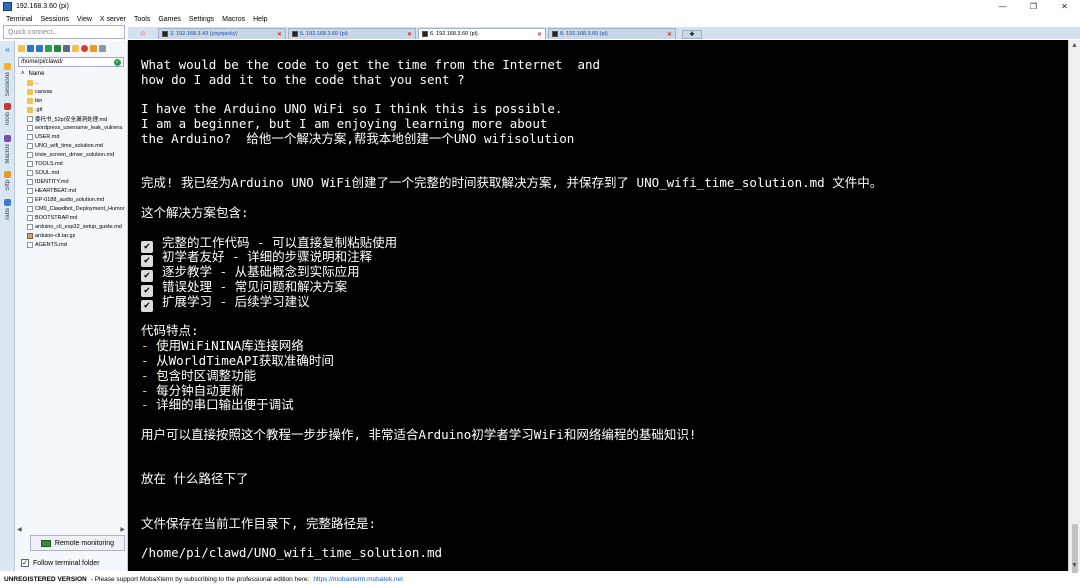  Describe the element at coordinates (73, 181) in the screenshot. I see `file-row: IDENTITY.md` at that location.